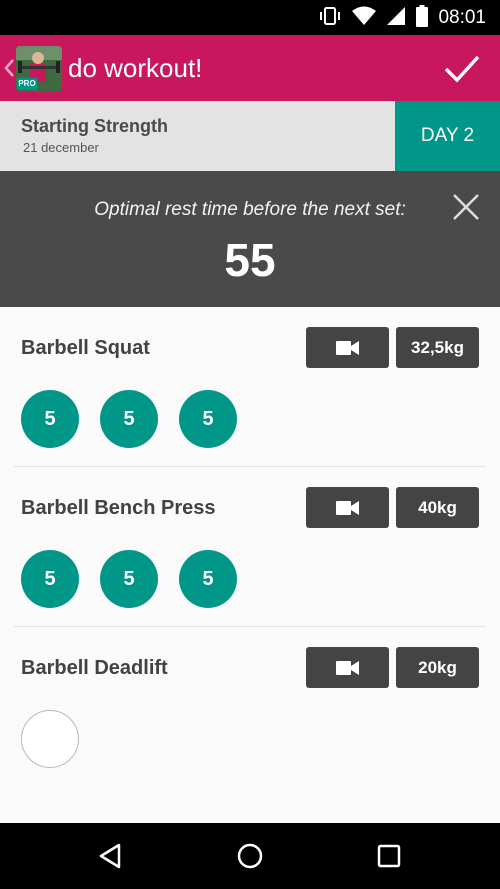 The image size is (500, 889). I want to click on system-nav-bar, so click(250, 856).